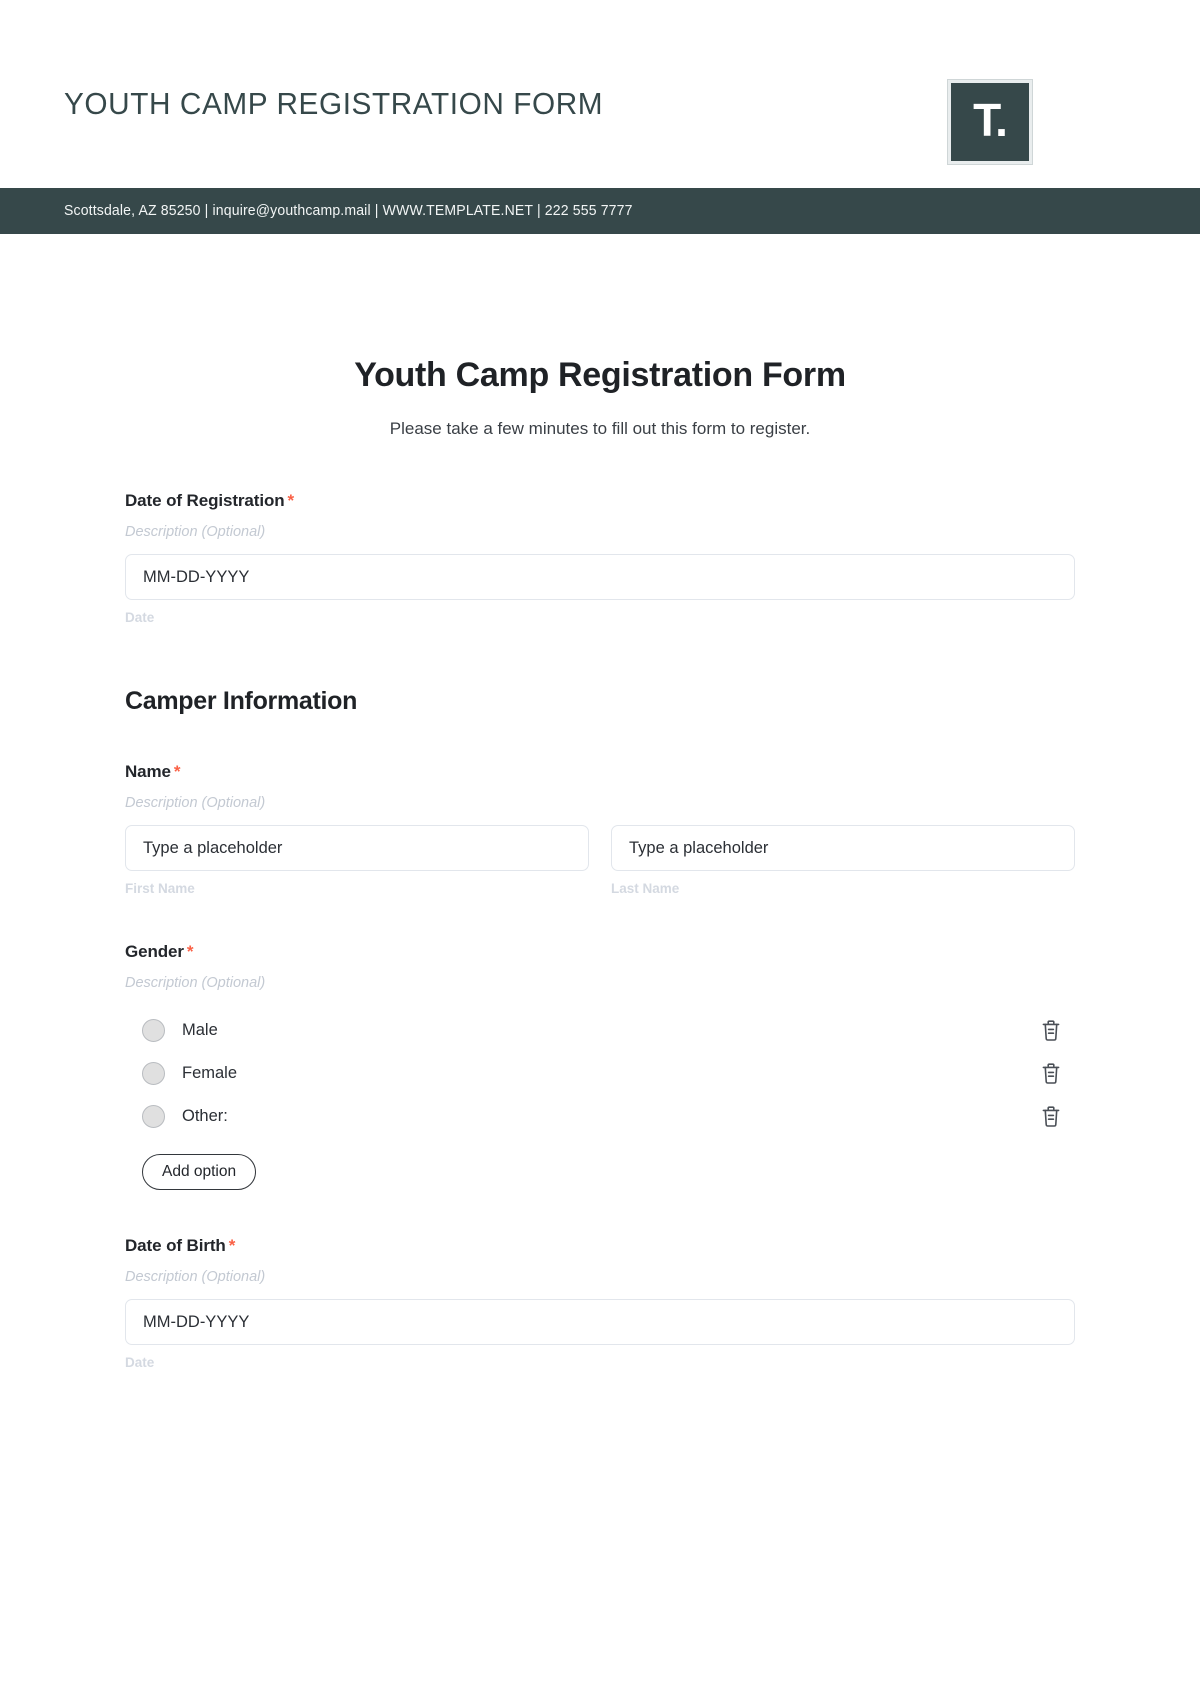  I want to click on option-label: Female, so click(210, 1073).